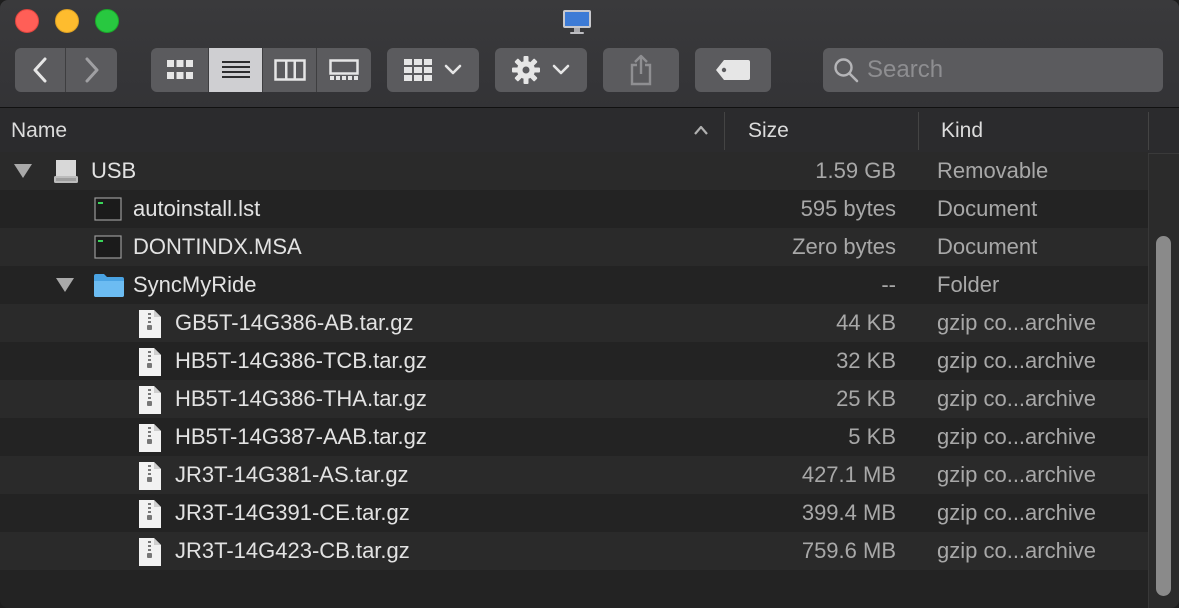 This screenshot has width=1179, height=608. I want to click on list-view-button, so click(236, 70).